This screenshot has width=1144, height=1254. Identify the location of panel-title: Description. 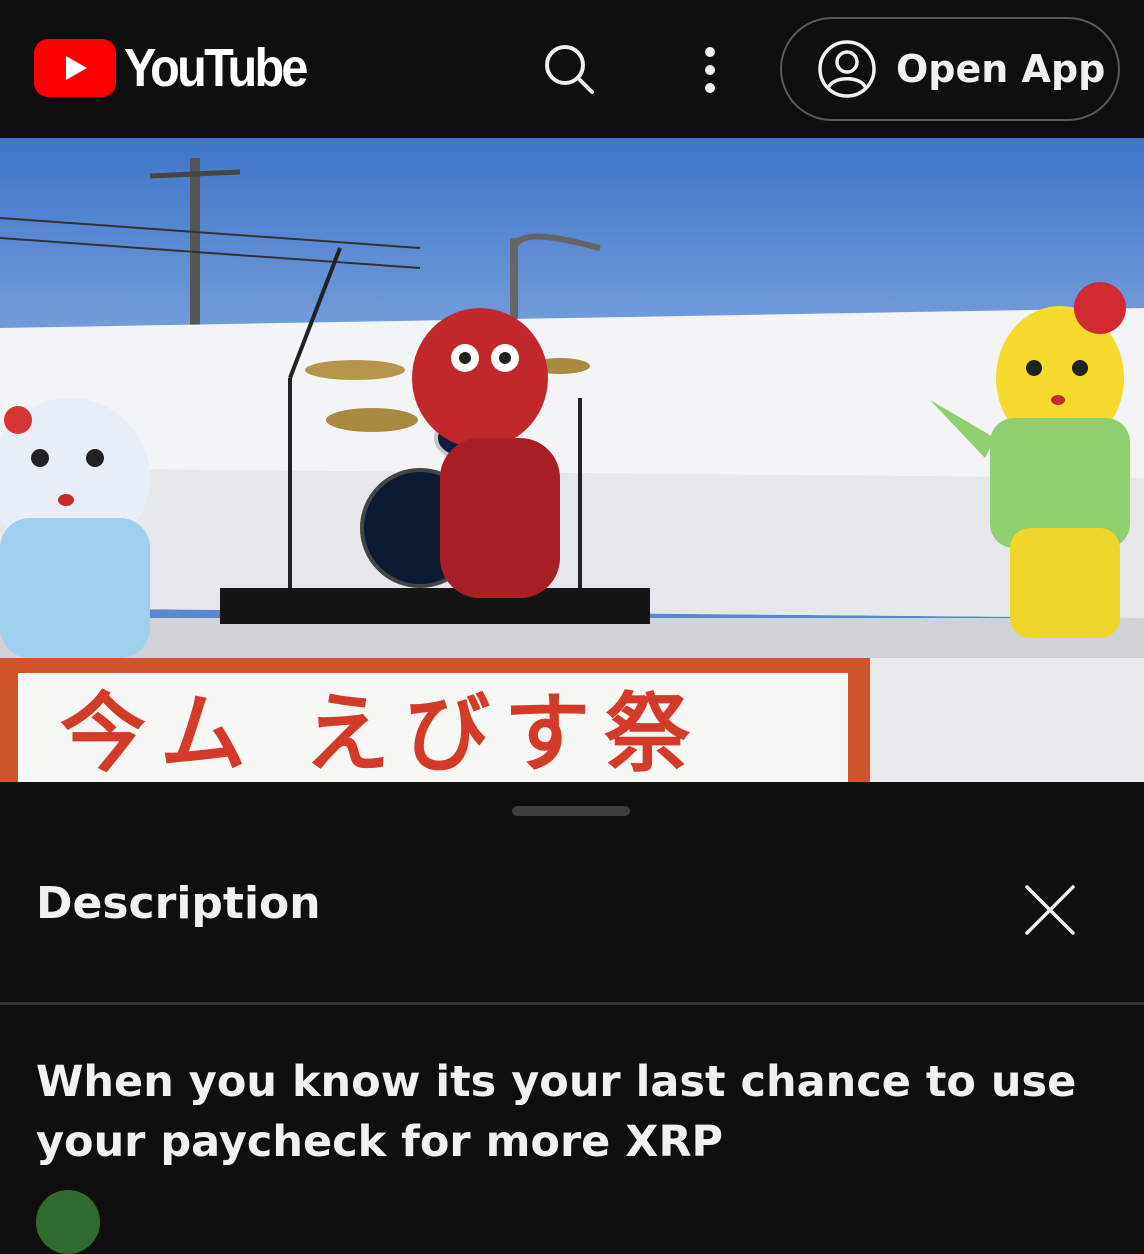
(178, 903).